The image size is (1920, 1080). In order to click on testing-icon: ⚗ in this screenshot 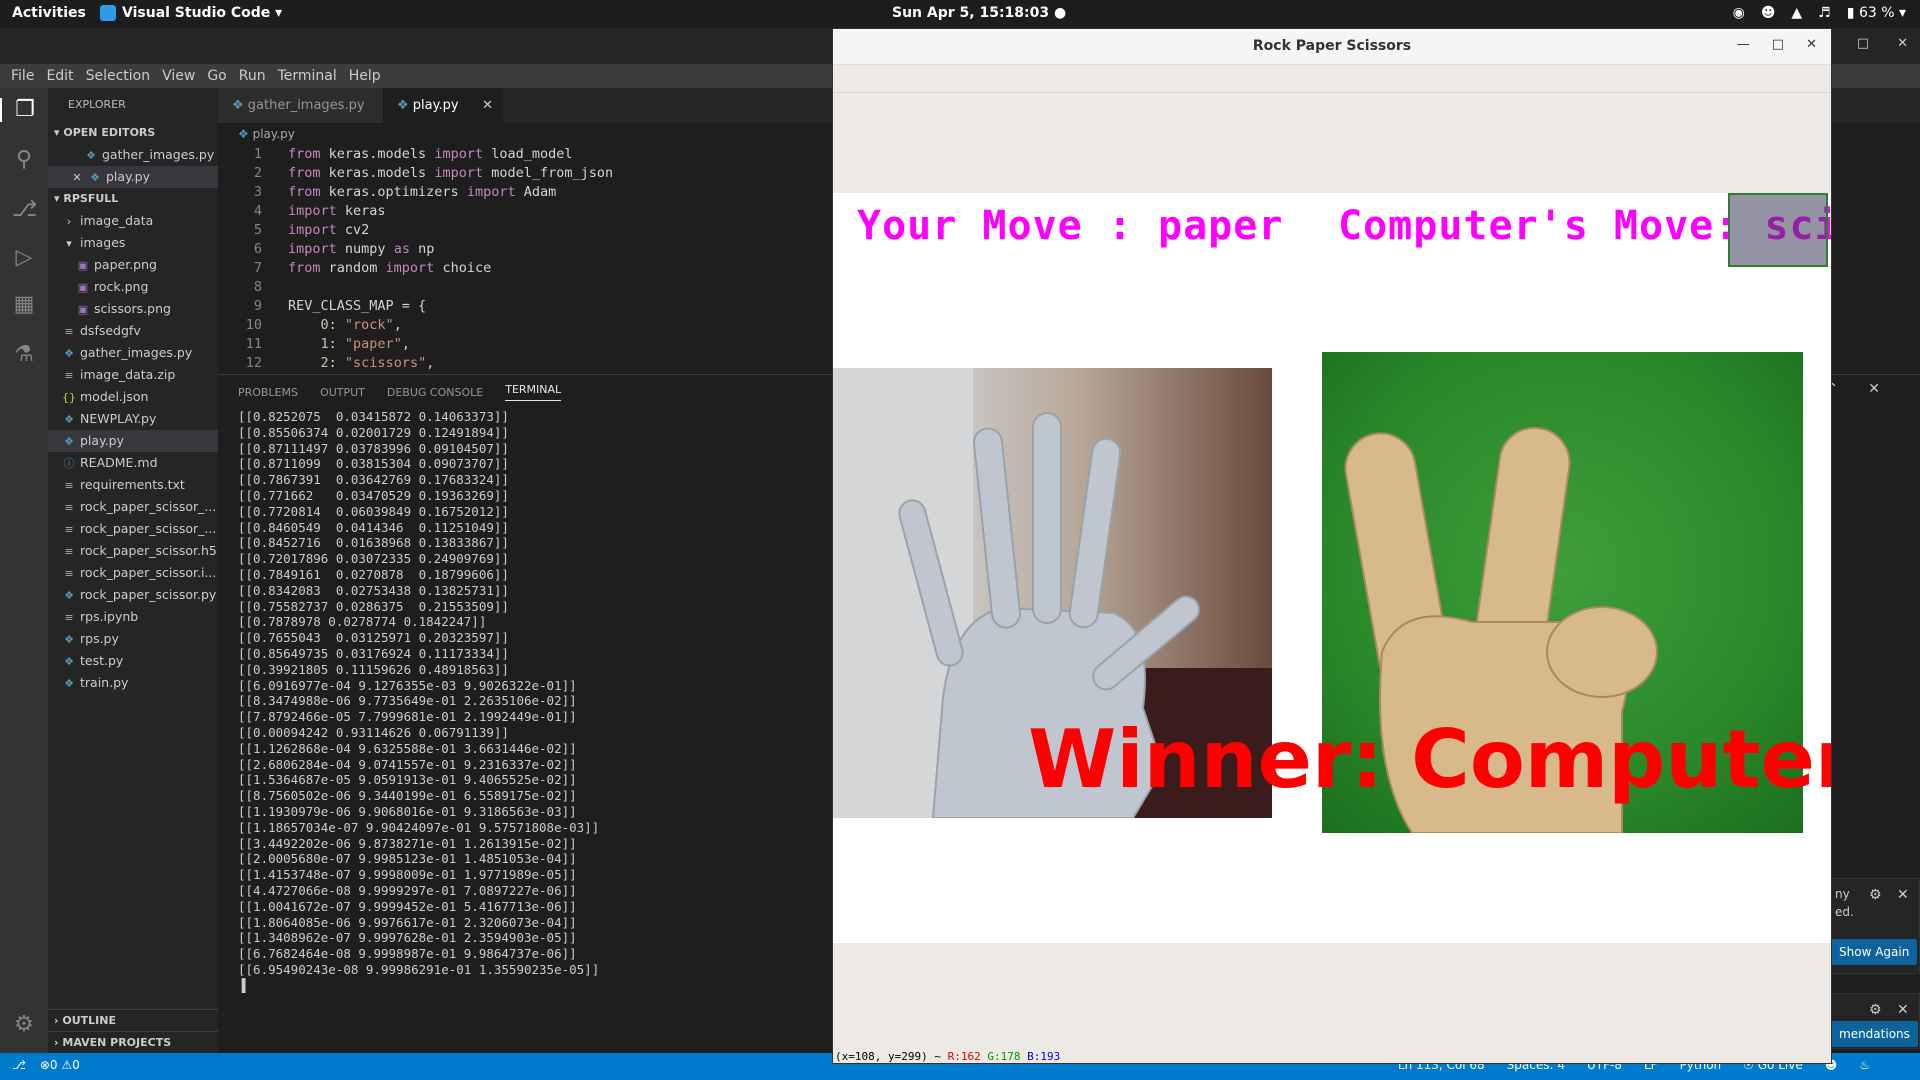, I will do `click(24, 355)`.